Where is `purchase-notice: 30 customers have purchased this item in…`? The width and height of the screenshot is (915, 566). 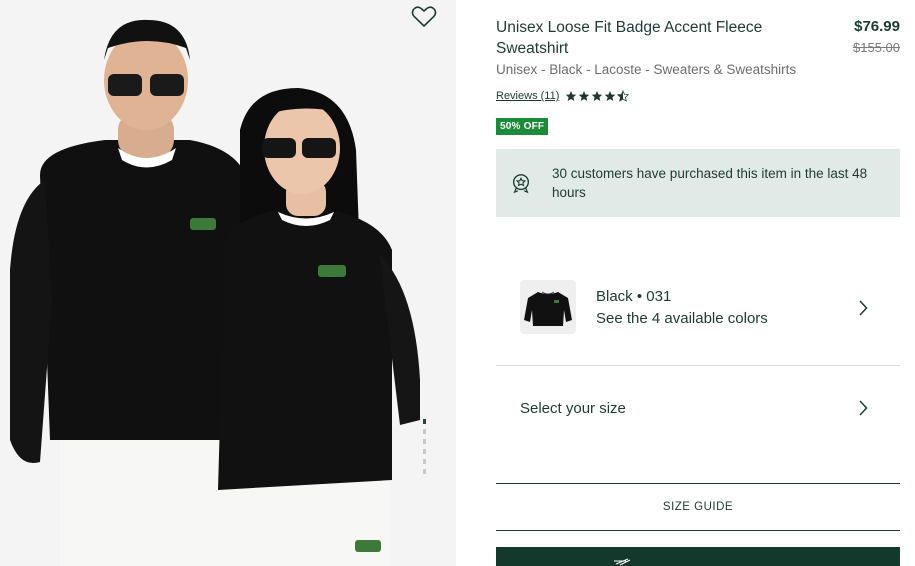
purchase-notice: 30 customers have purchased this item in… is located at coordinates (698, 183).